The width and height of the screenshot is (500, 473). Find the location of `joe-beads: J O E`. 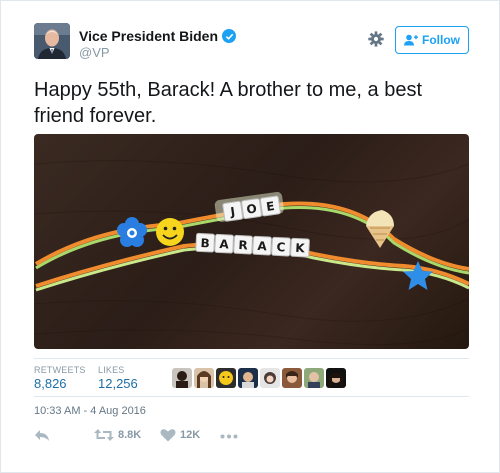

joe-beads: J O E is located at coordinates (249, 206).